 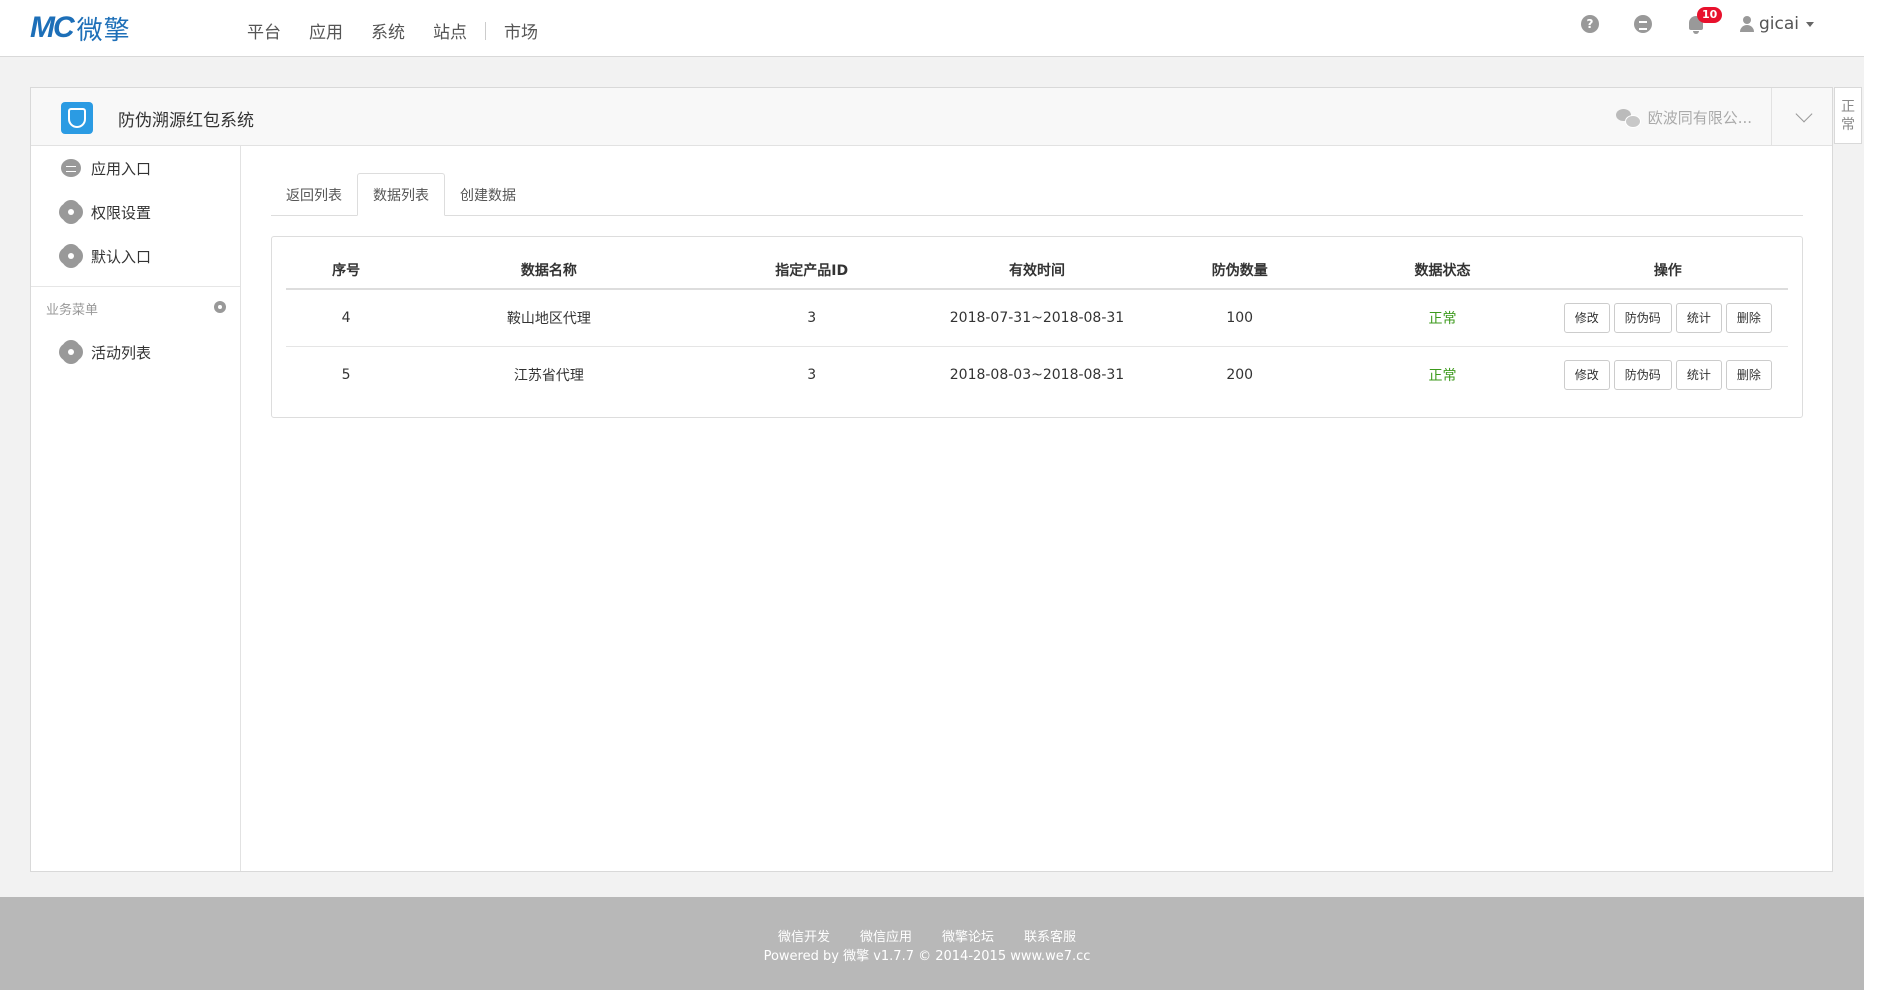 I want to click on chat-icon, so click(x=71, y=168).